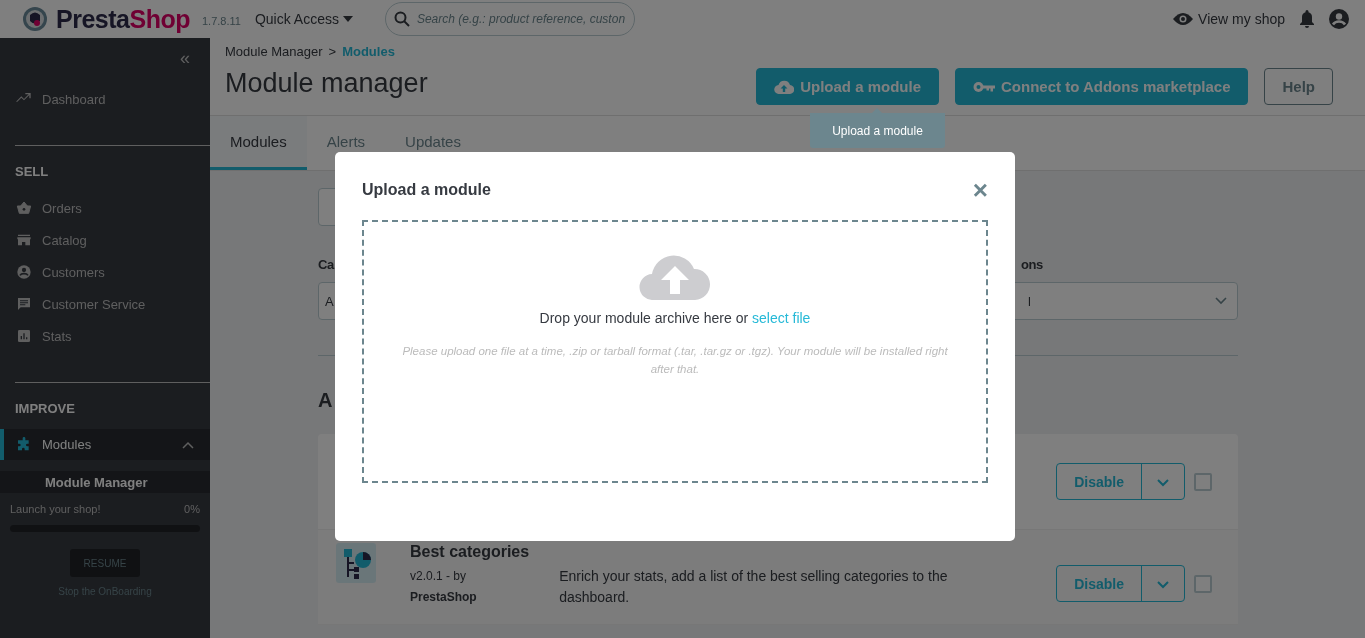 The width and height of the screenshot is (1365, 638). What do you see at coordinates (444, 597) in the screenshot?
I see `module-author: PrestaShop` at bounding box center [444, 597].